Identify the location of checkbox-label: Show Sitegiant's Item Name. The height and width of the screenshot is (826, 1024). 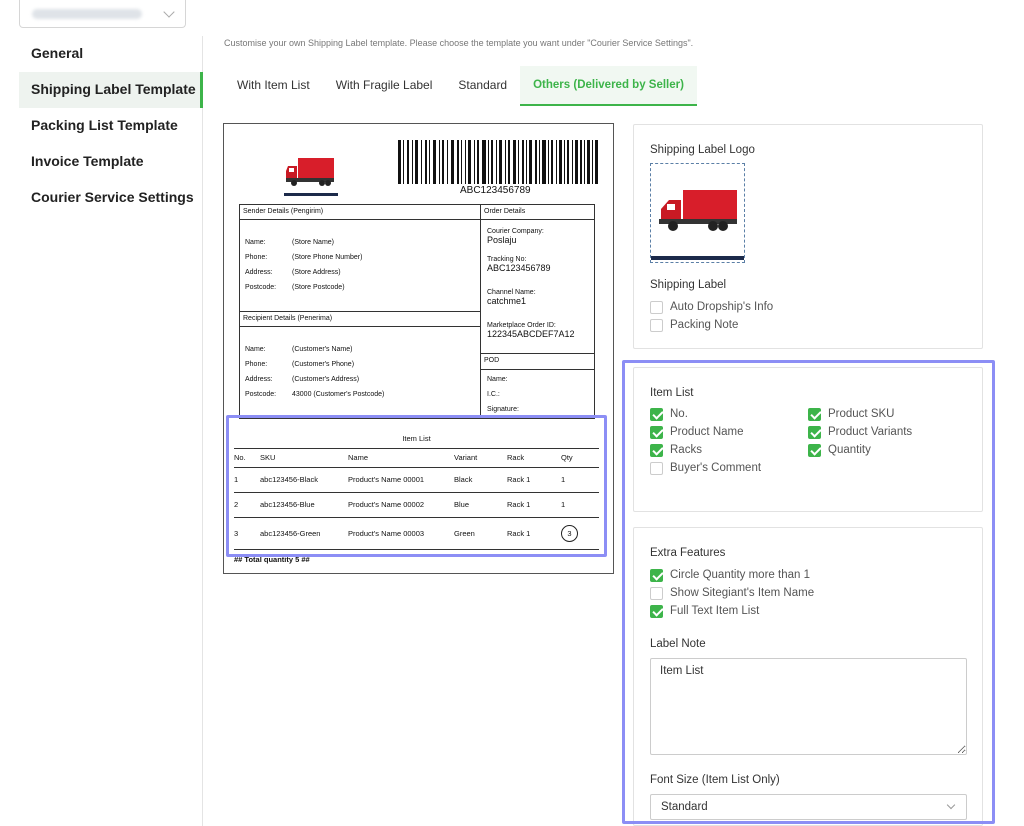
(742, 593).